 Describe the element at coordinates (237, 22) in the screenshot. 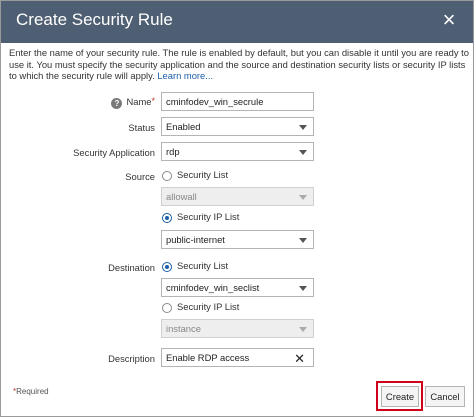

I see `dialog-titlebar: Create Security Rule ×` at that location.